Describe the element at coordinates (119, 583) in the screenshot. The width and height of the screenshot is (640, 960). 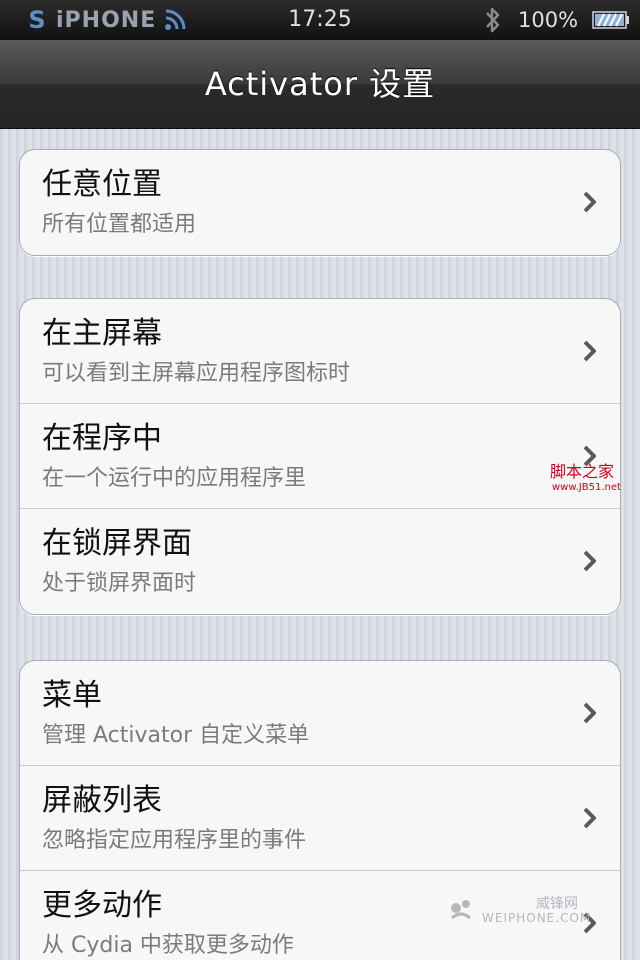
I see `cell-subtitle: 处于锁屏界面时` at that location.